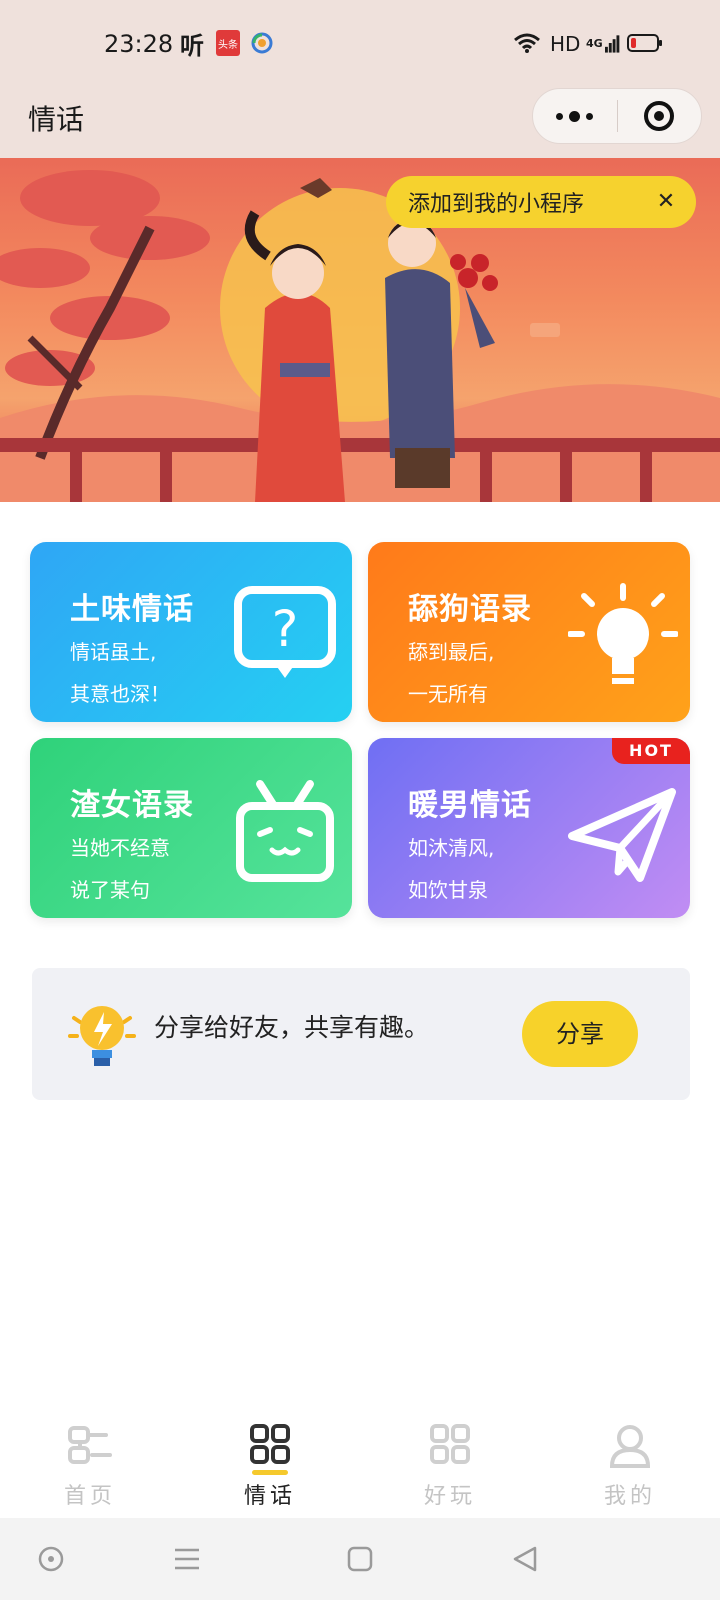 Image resolution: width=720 pixels, height=1600 pixels. I want to click on system-navigation-bar, so click(360, 1559).